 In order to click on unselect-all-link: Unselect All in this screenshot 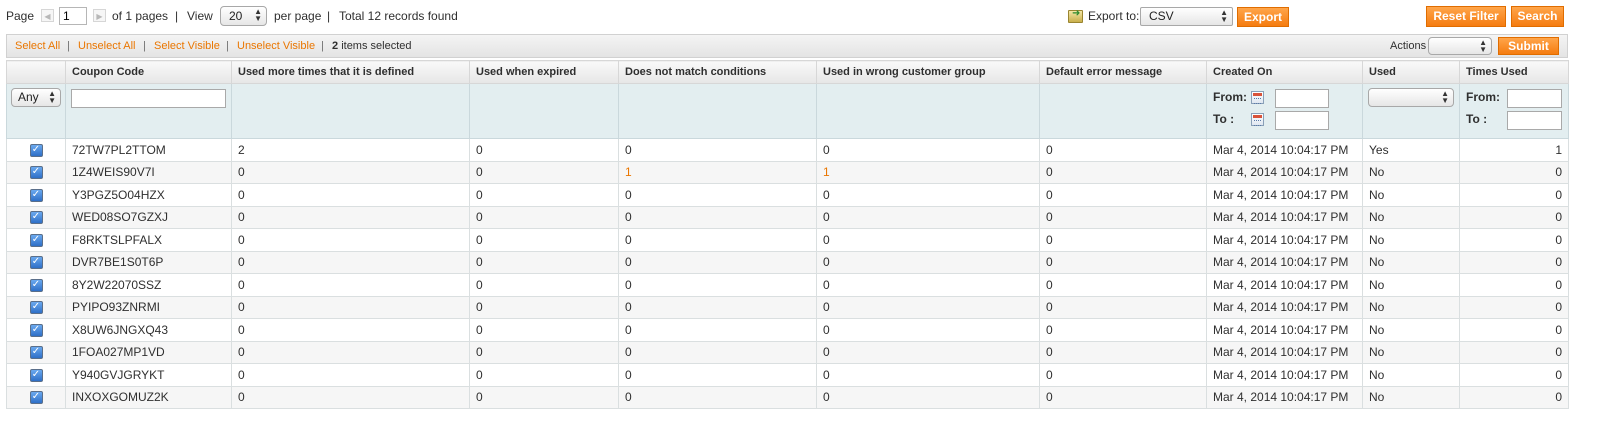, I will do `click(106, 46)`.